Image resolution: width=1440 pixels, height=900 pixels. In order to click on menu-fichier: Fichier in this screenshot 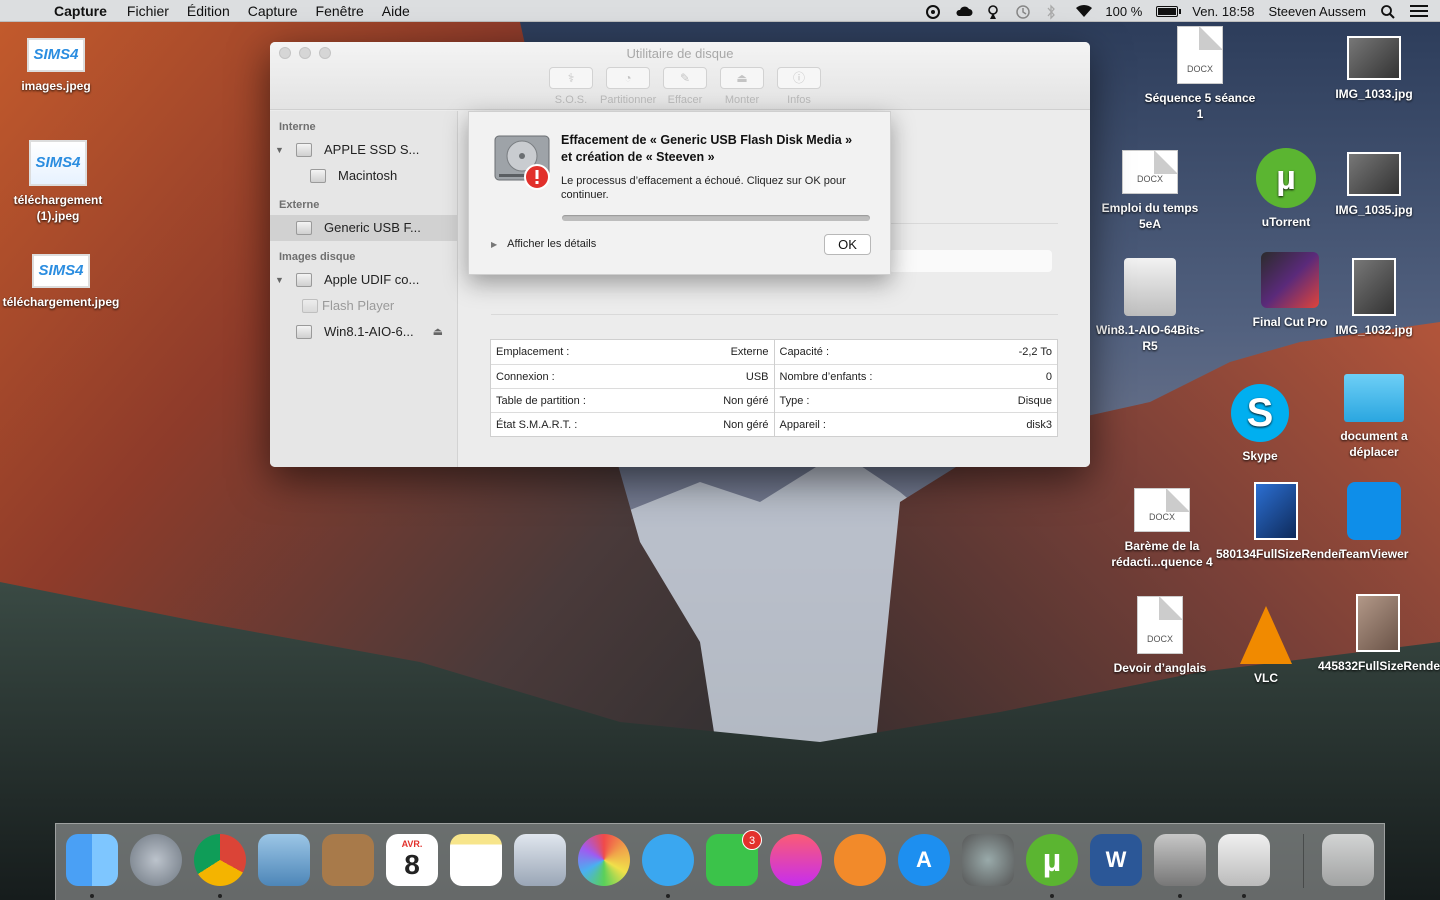, I will do `click(148, 11)`.